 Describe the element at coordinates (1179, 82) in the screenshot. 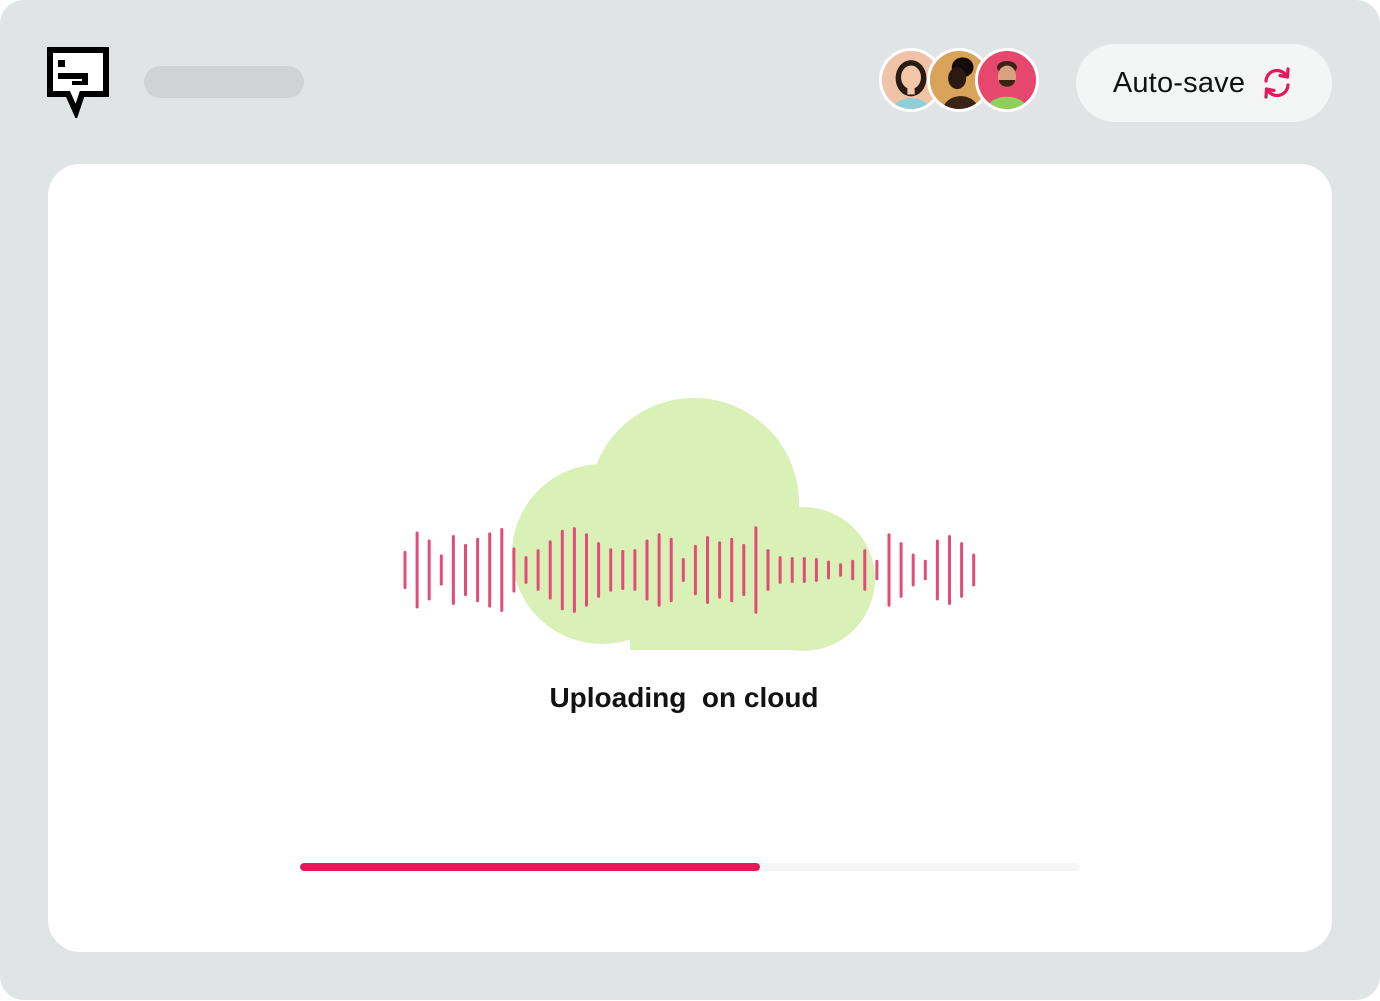

I see `auto-save-label: Auto-save` at that location.